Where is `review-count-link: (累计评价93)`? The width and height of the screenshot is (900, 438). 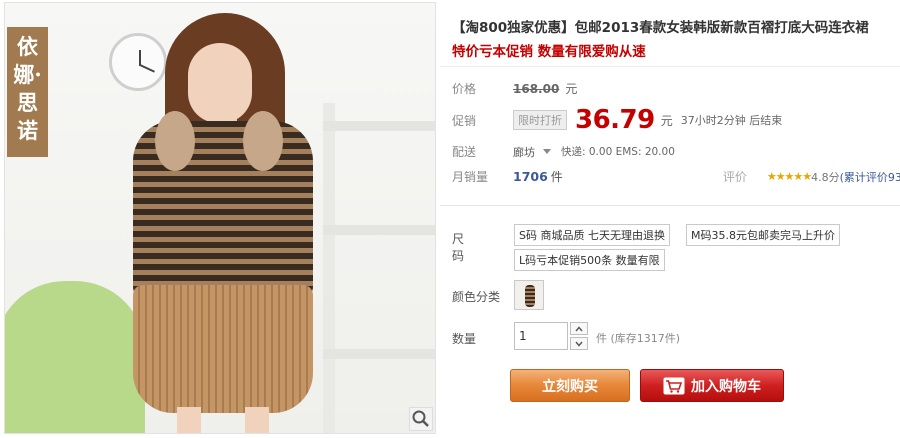 review-count-link: (累计评价93) is located at coordinates (870, 177).